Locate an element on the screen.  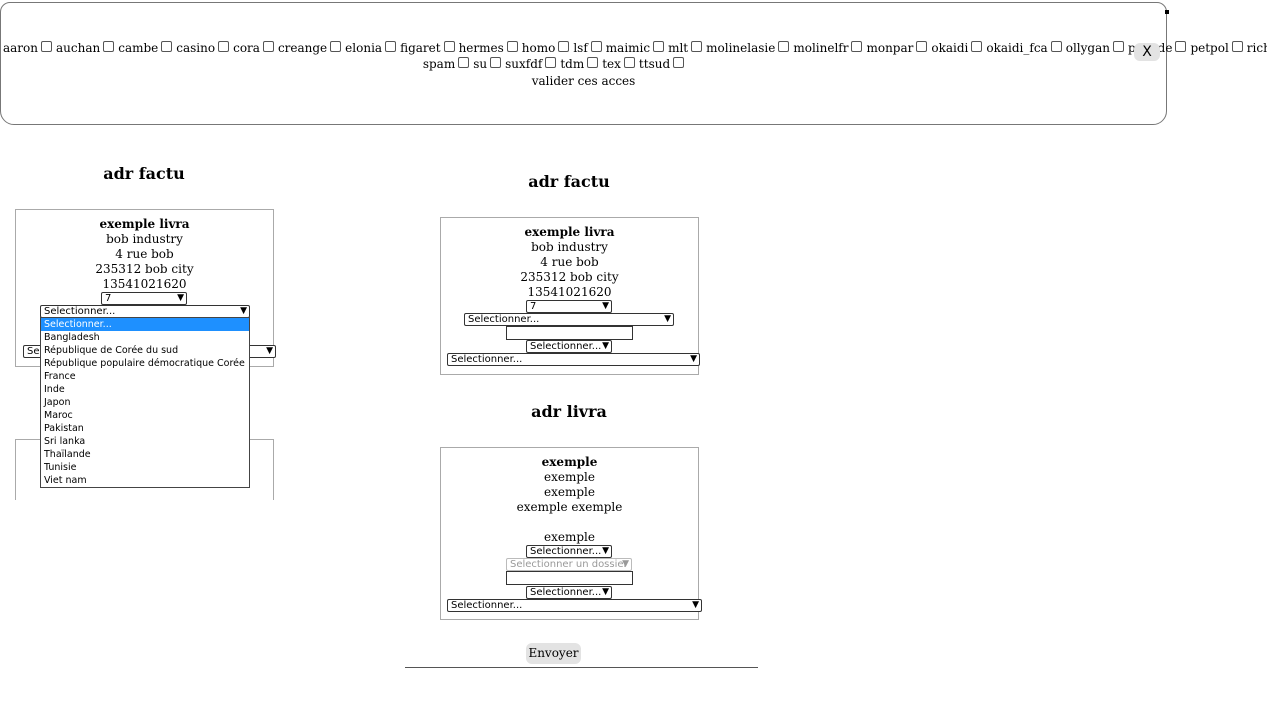
dropdown-option: Bangladesh is located at coordinates (145, 337).